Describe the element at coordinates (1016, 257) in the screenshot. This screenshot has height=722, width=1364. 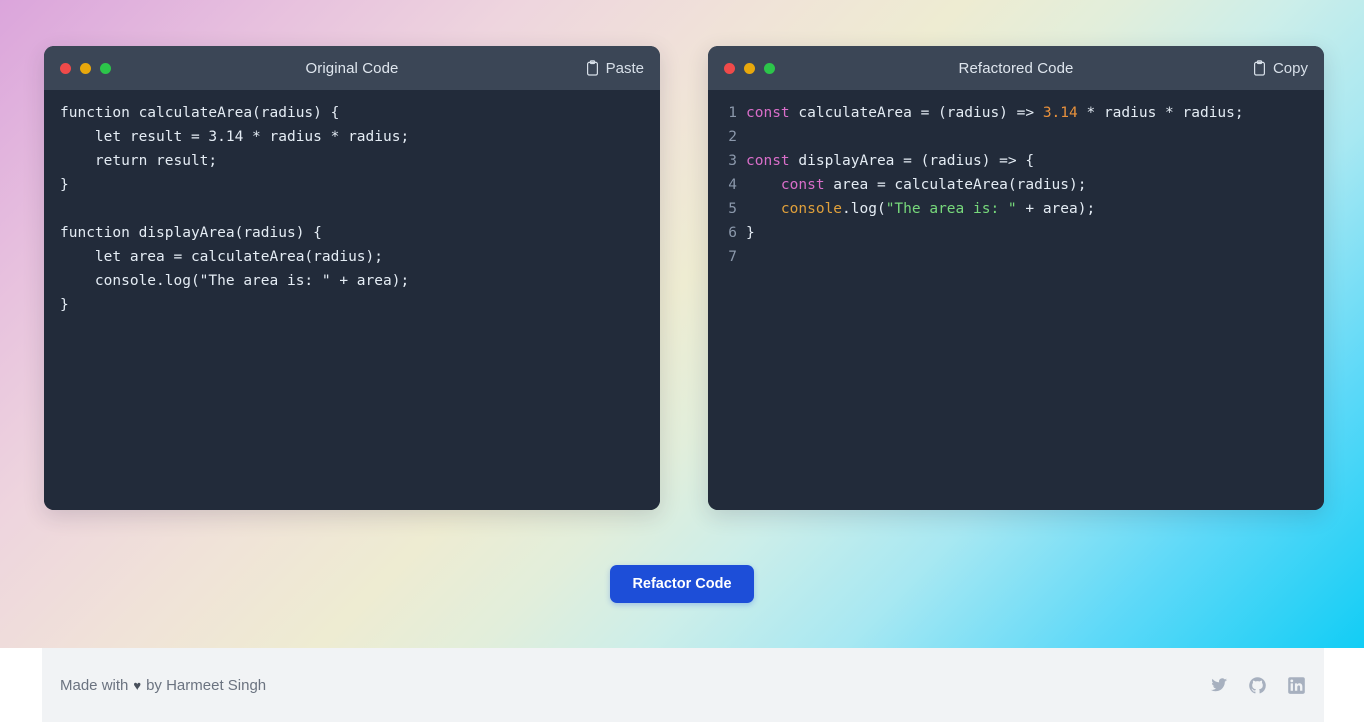
I see `code-line: 7` at that location.